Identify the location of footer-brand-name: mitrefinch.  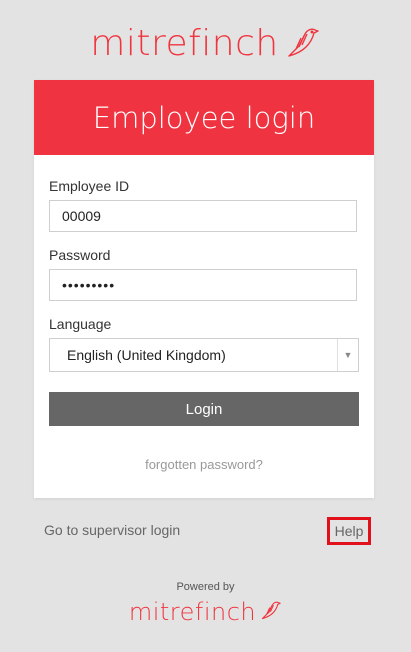
(192, 612).